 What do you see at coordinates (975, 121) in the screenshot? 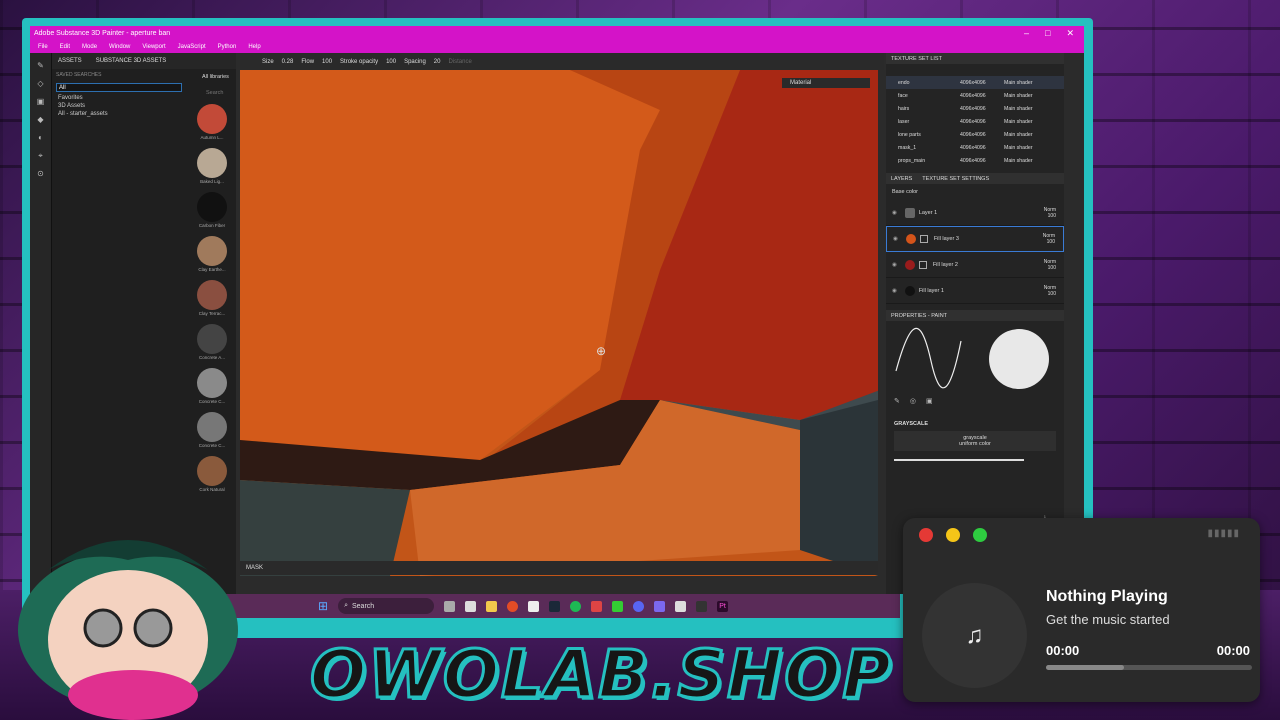
I see `texture-set-row: laser 4096x4096 Main shader` at bounding box center [975, 121].